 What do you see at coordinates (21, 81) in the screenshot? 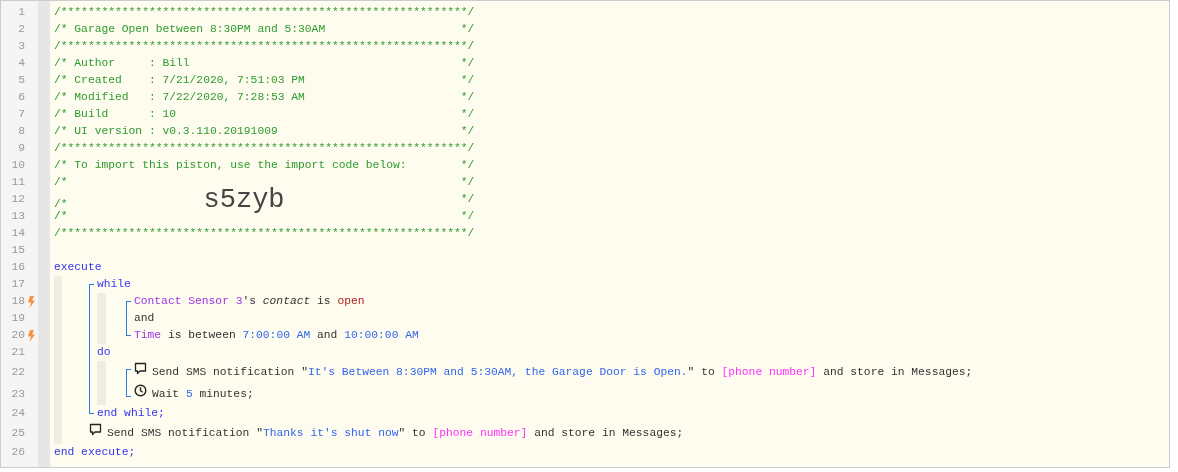
I see `line-number: 5` at bounding box center [21, 81].